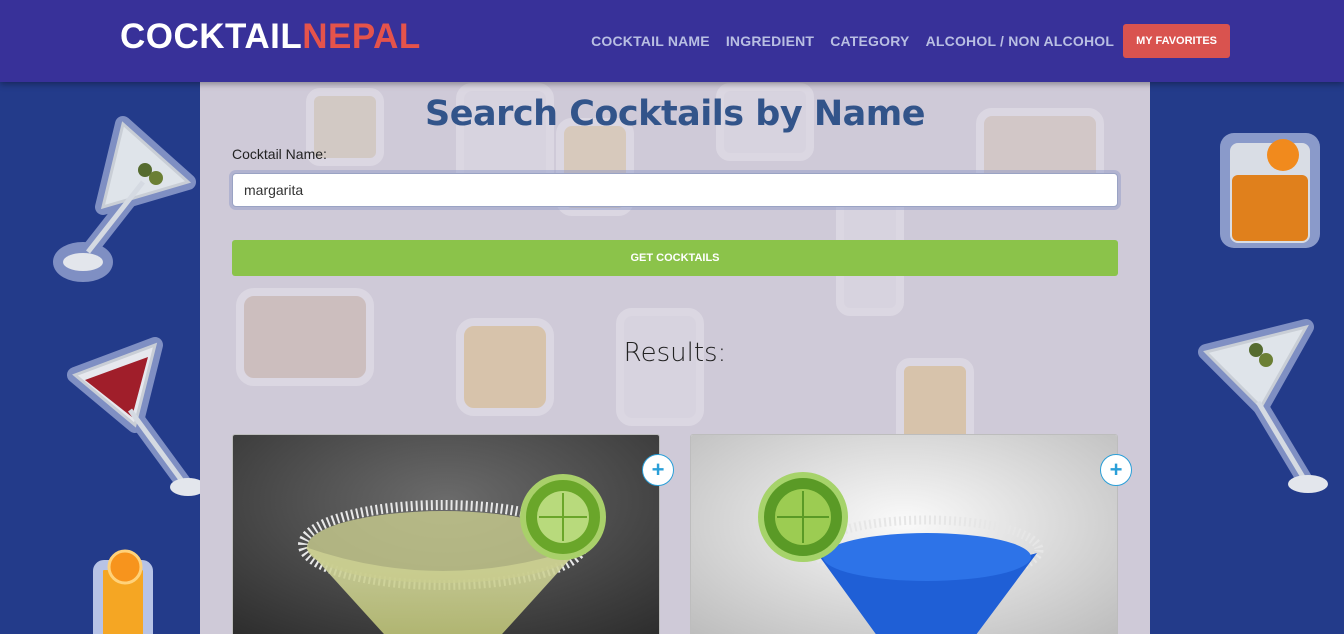 The height and width of the screenshot is (634, 1344). I want to click on blue-margarita-glass-image, so click(904, 534).